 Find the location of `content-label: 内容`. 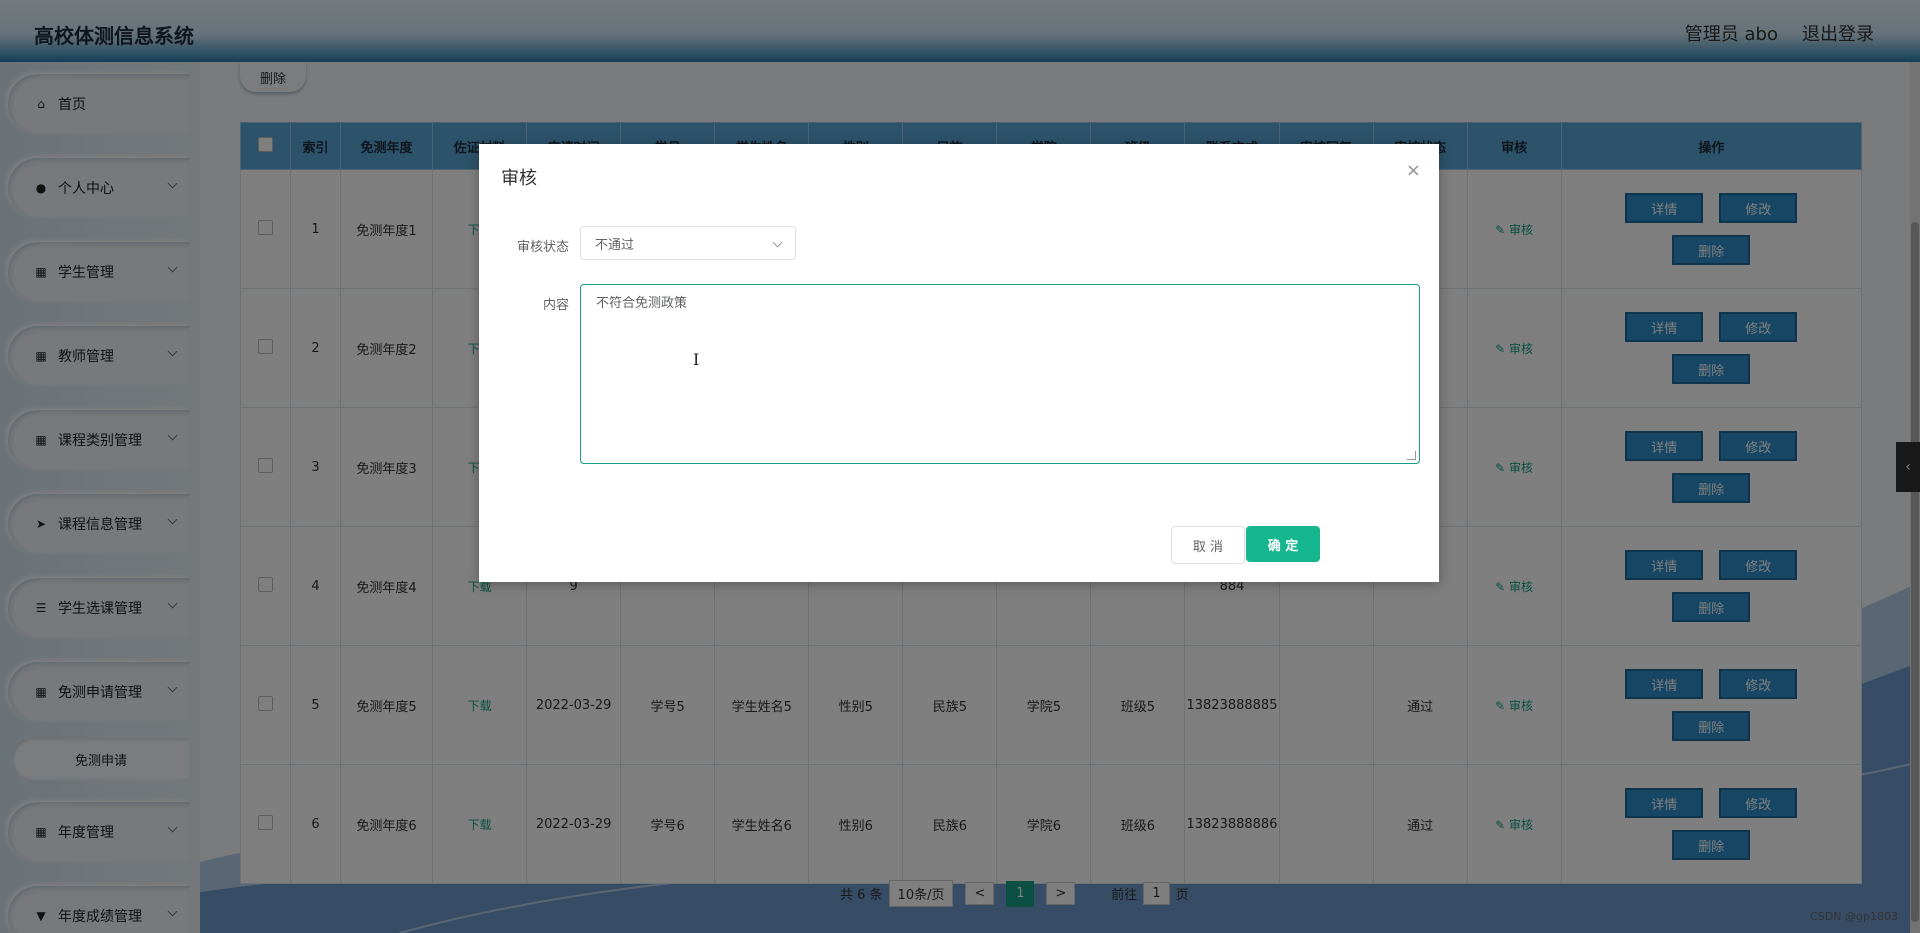

content-label: 内容 is located at coordinates (555, 305).